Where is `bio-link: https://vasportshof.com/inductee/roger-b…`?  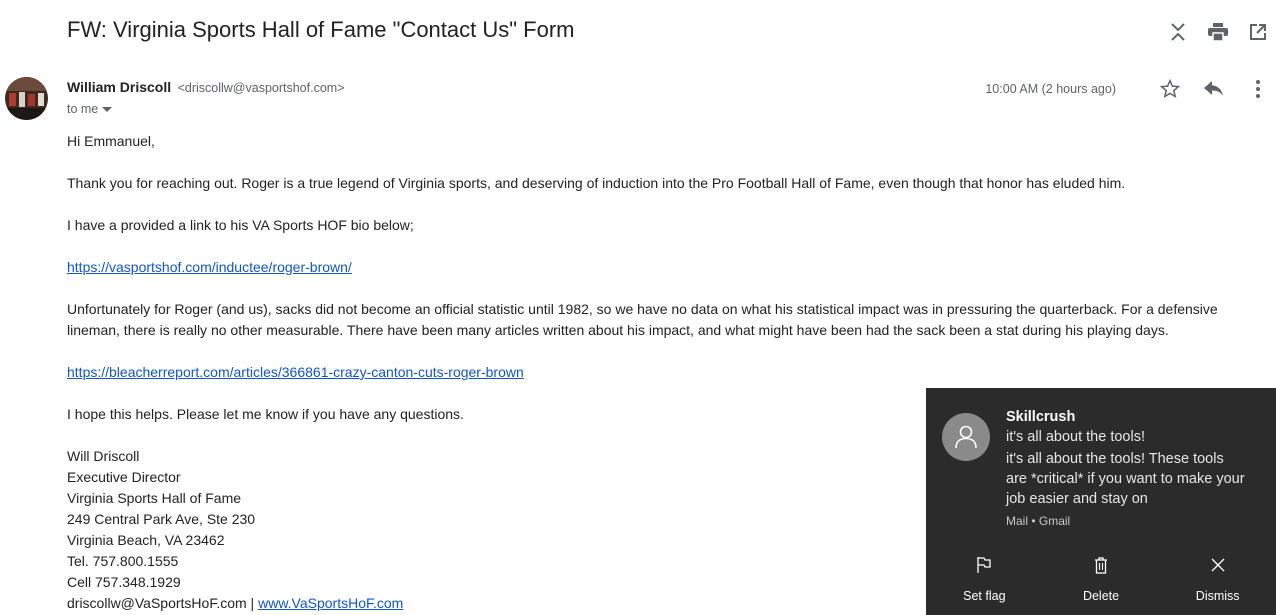 bio-link: https://vasportshof.com/inductee/roger-b… is located at coordinates (209, 267).